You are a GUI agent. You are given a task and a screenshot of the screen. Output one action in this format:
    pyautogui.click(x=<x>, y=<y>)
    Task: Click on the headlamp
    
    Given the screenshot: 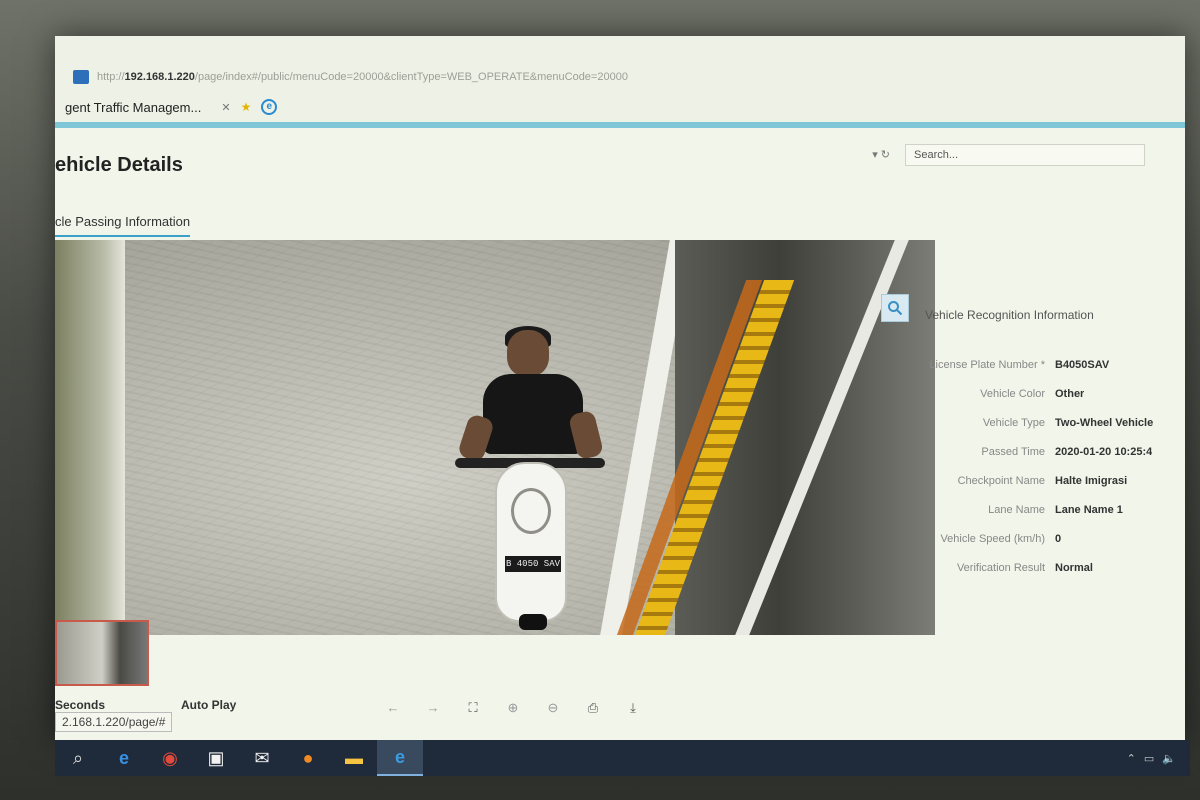 What is the action you would take?
    pyautogui.click(x=531, y=511)
    